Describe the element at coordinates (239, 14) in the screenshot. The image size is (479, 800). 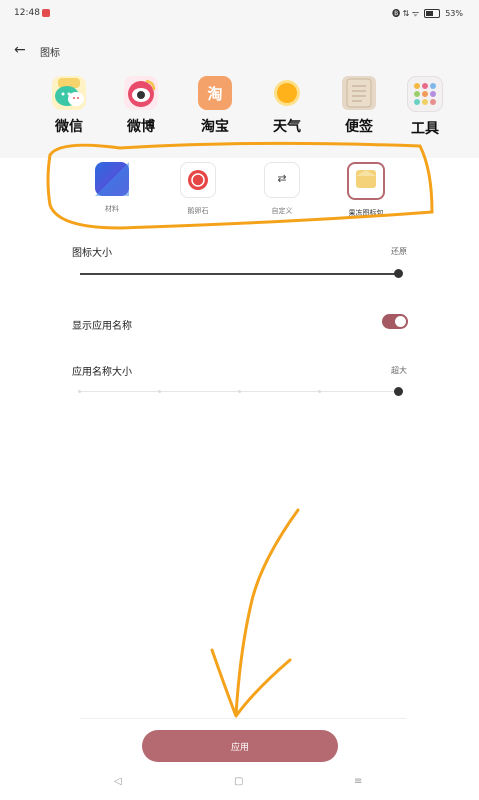
I see `status-bar: 12:48 🅑 ⇅ ᯤ 53%` at that location.